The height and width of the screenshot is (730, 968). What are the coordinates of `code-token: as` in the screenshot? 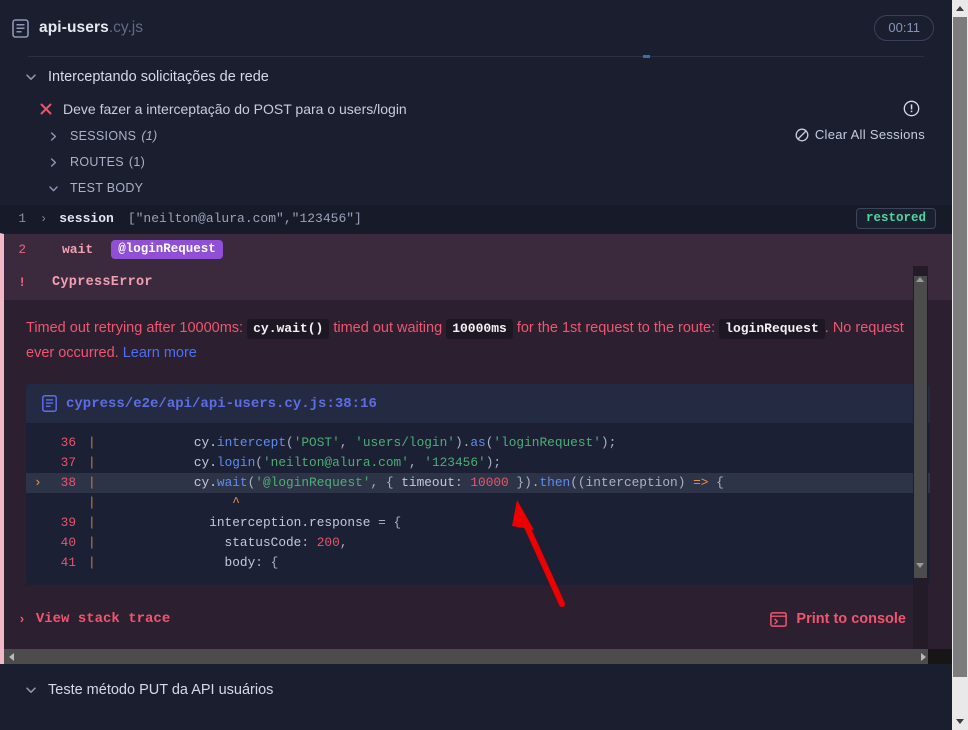 It's located at (478, 442).